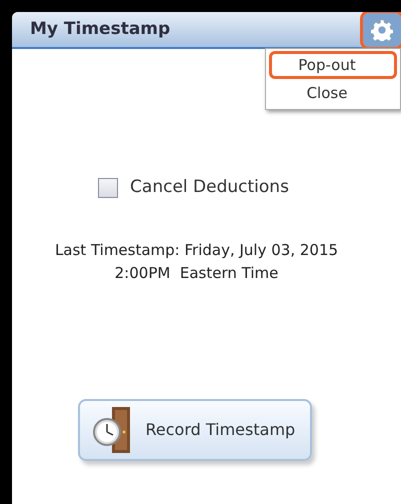 This screenshot has height=504, width=401. What do you see at coordinates (196, 250) in the screenshot?
I see `timestamp-text: Last Timestamp: Friday, July 03, 2015` at bounding box center [196, 250].